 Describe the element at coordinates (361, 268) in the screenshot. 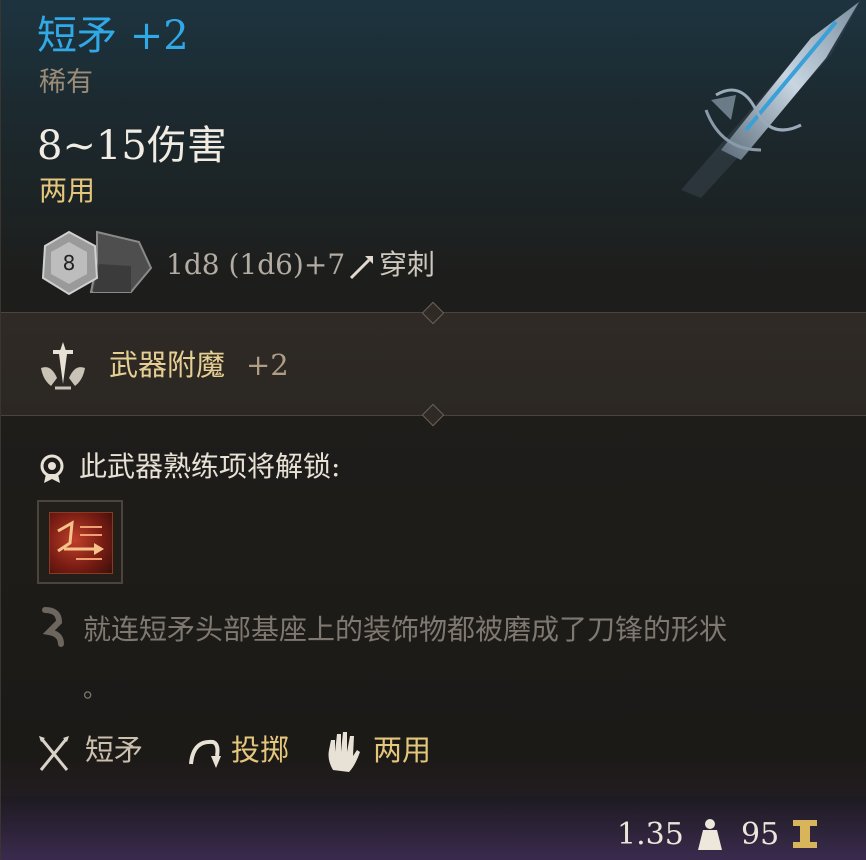

I see `piercing-icon` at that location.